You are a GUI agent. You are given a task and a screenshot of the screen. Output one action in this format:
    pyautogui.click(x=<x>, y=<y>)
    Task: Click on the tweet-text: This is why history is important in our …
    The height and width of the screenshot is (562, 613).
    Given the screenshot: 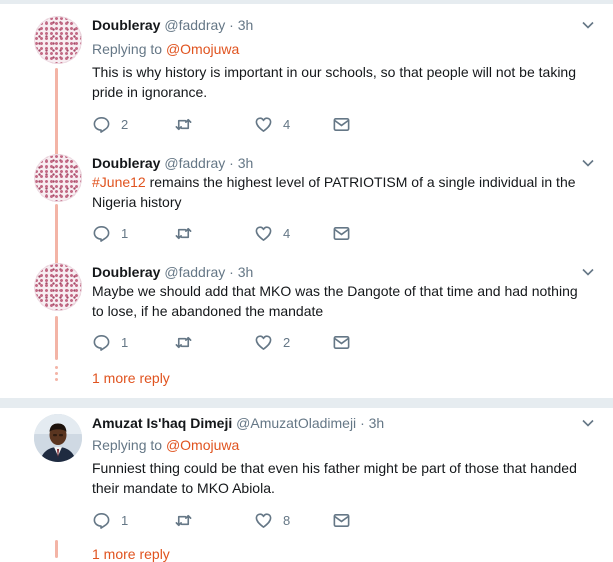 What is the action you would take?
    pyautogui.click(x=334, y=82)
    